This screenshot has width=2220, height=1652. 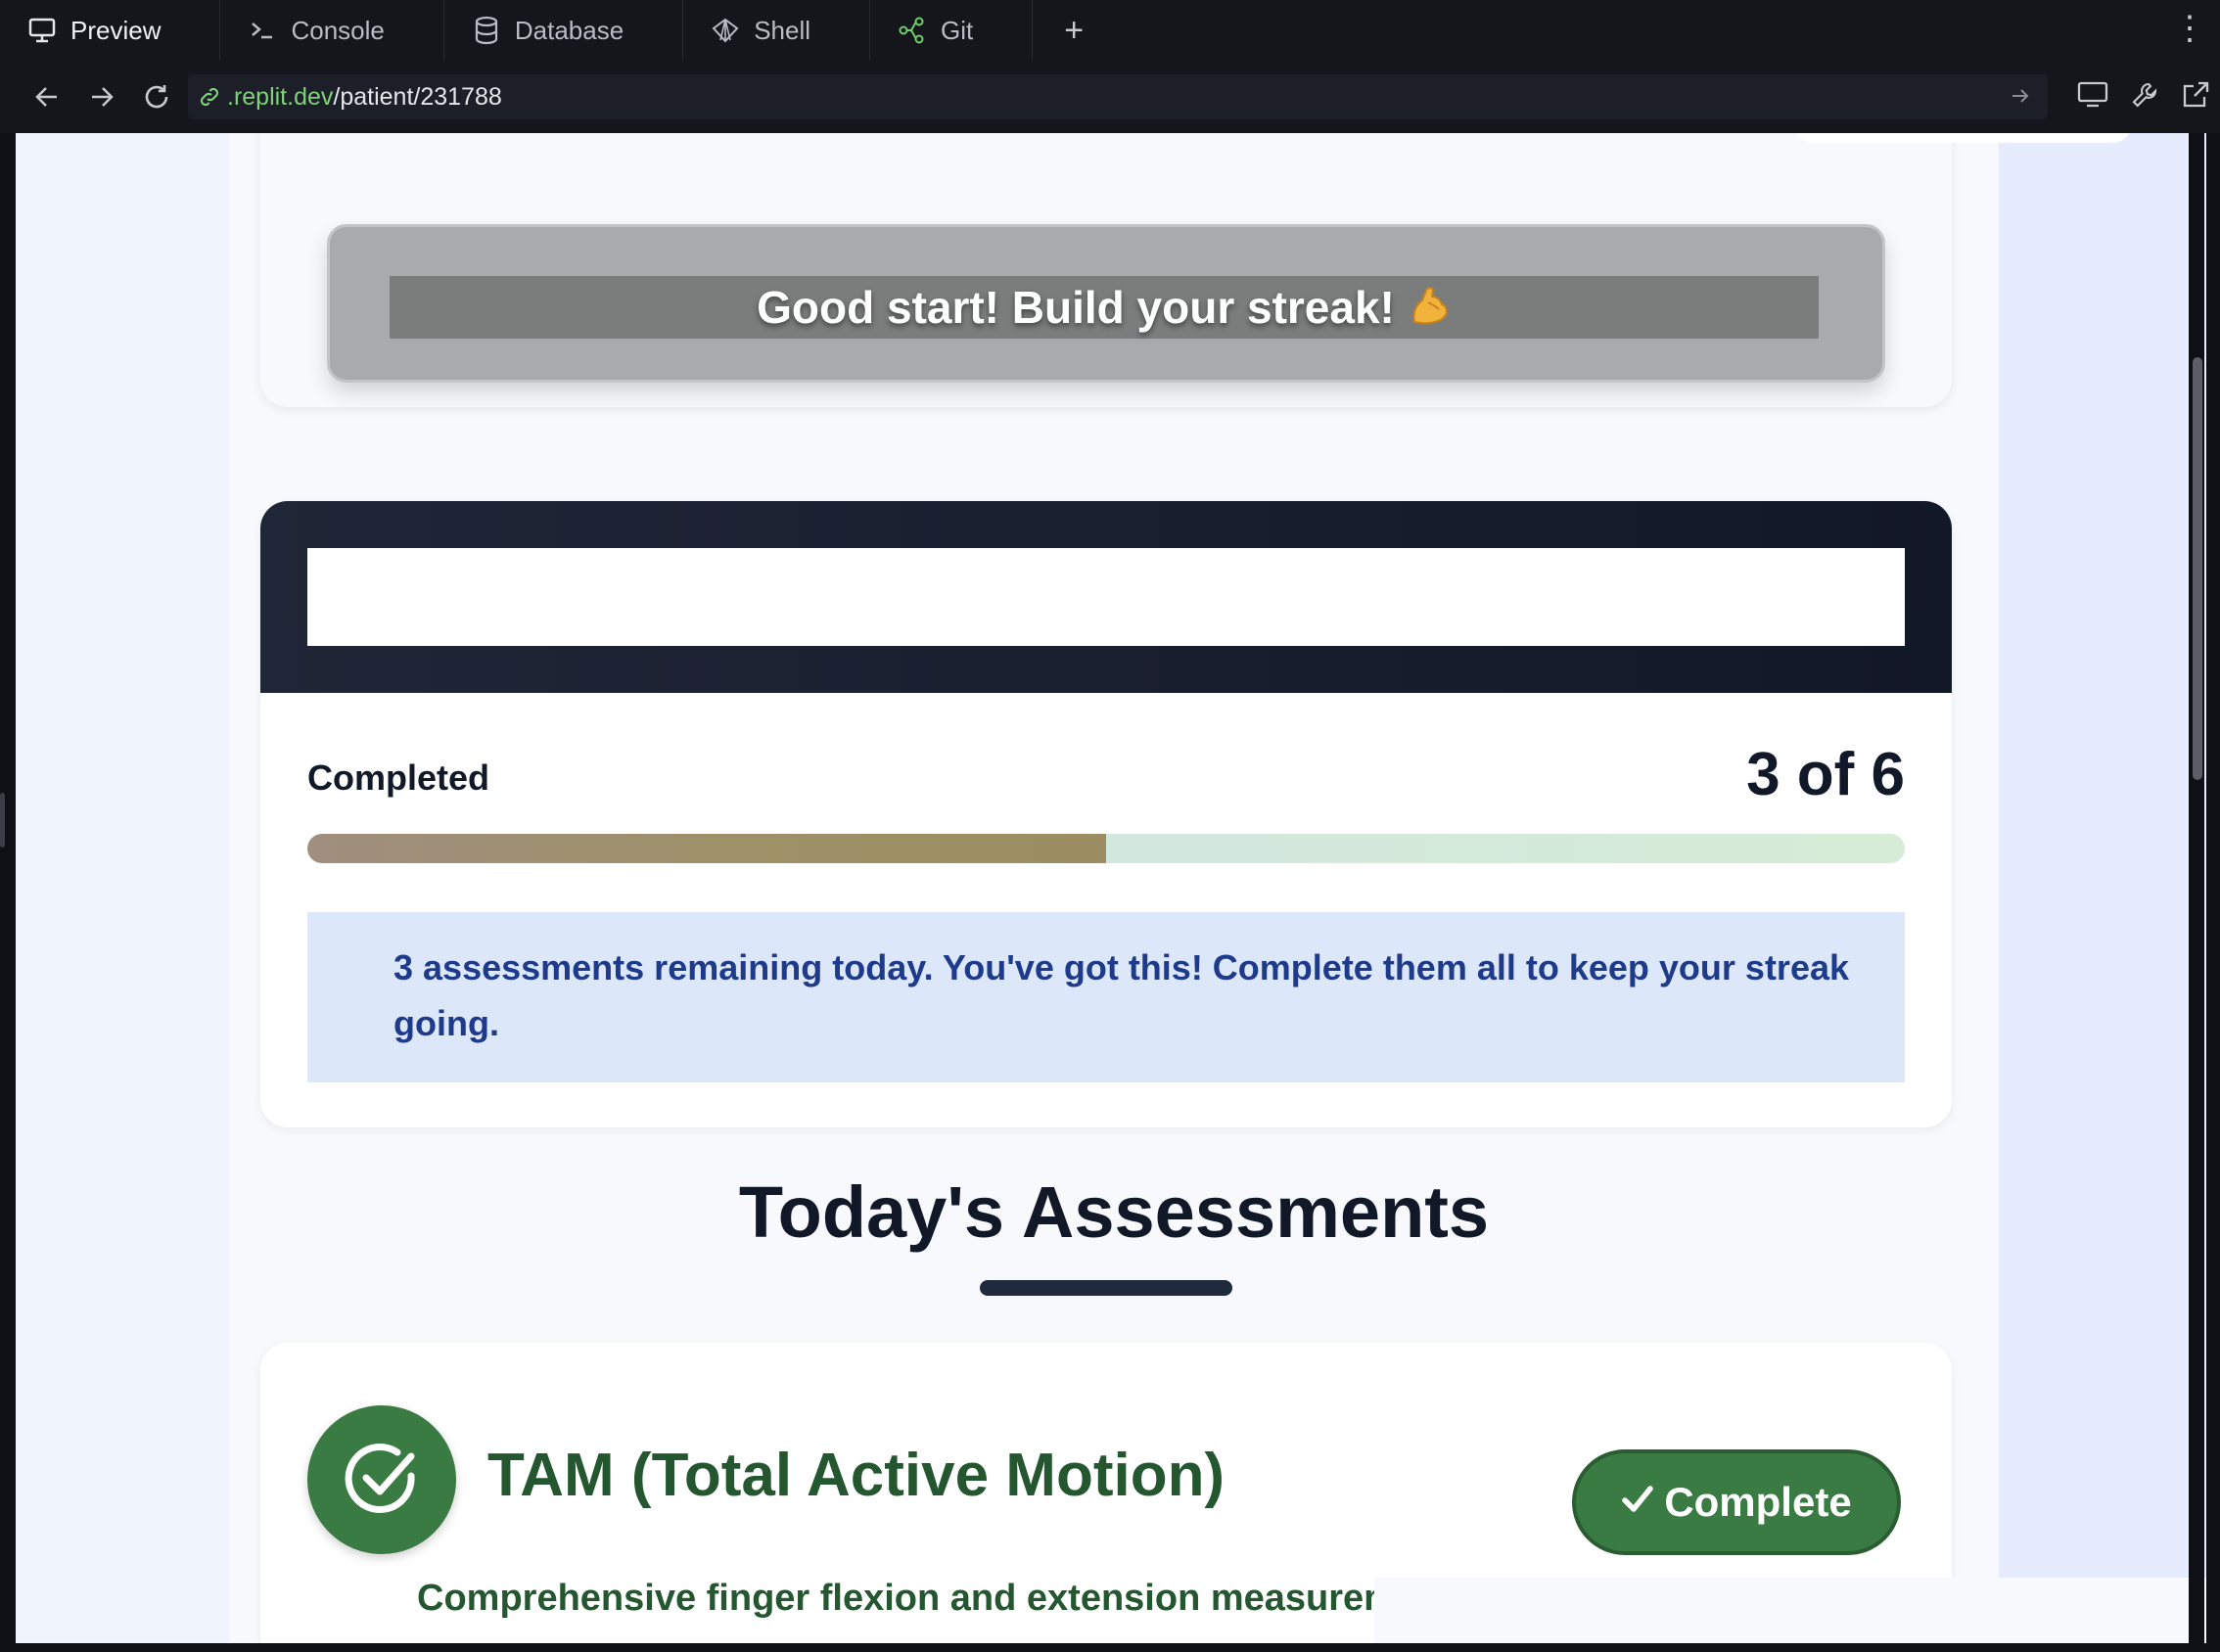 What do you see at coordinates (957, 30) in the screenshot?
I see `tab-label: Git` at bounding box center [957, 30].